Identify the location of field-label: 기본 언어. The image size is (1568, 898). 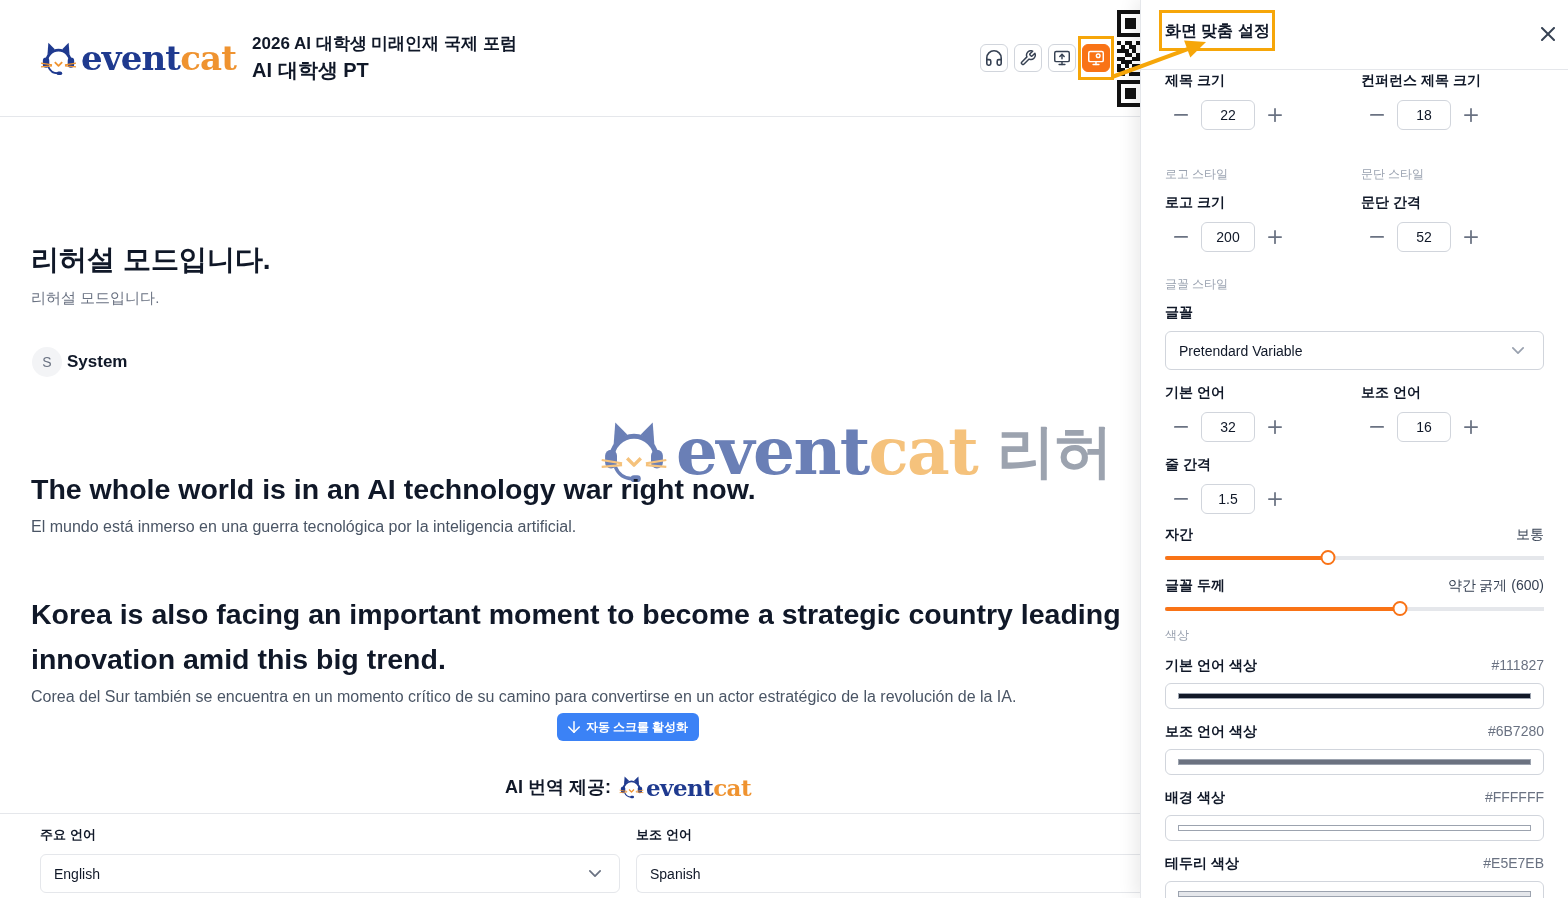
(1195, 392).